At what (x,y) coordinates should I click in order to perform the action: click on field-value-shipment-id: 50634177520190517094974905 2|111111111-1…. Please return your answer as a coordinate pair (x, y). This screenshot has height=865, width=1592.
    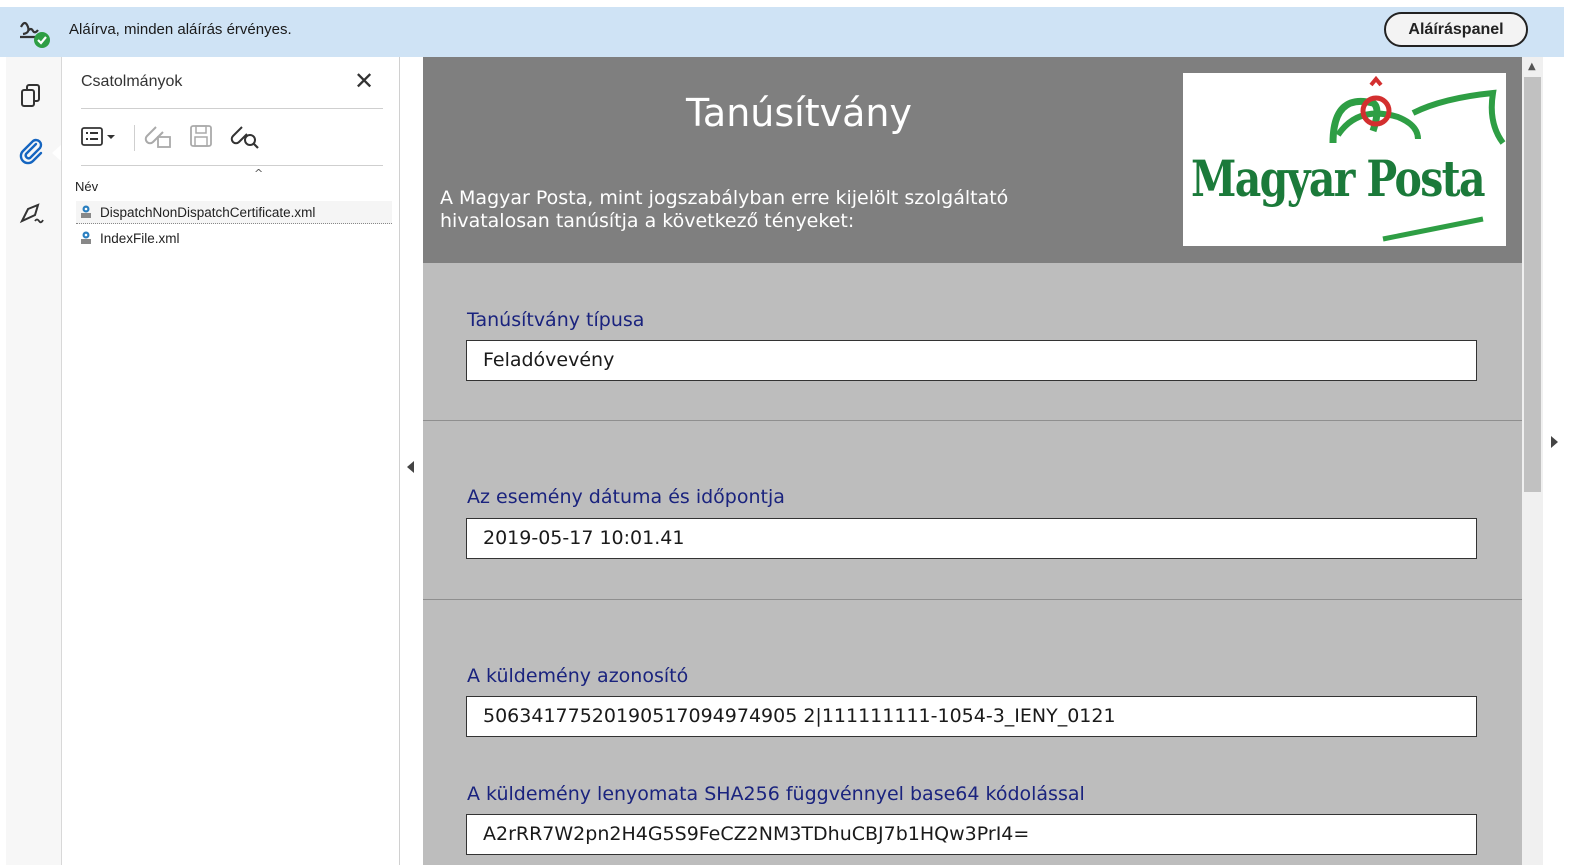
    Looking at the image, I should click on (971, 716).